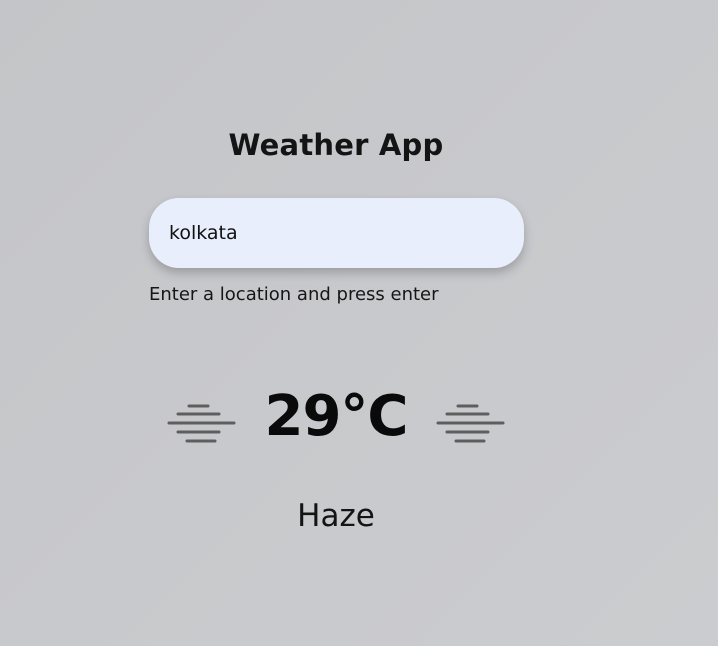  Describe the element at coordinates (470, 423) in the screenshot. I see `haze-icon` at that location.